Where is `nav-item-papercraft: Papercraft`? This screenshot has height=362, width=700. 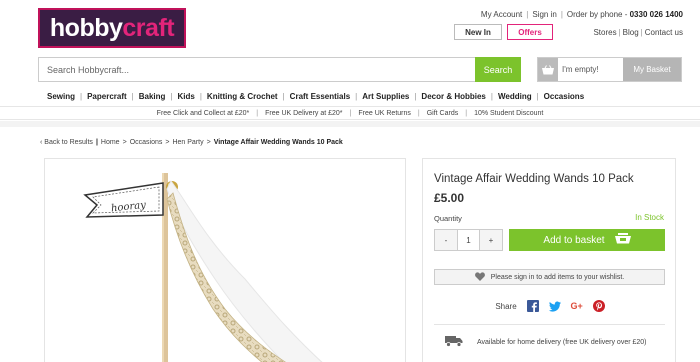
nav-item-papercraft: Papercraft is located at coordinates (107, 96).